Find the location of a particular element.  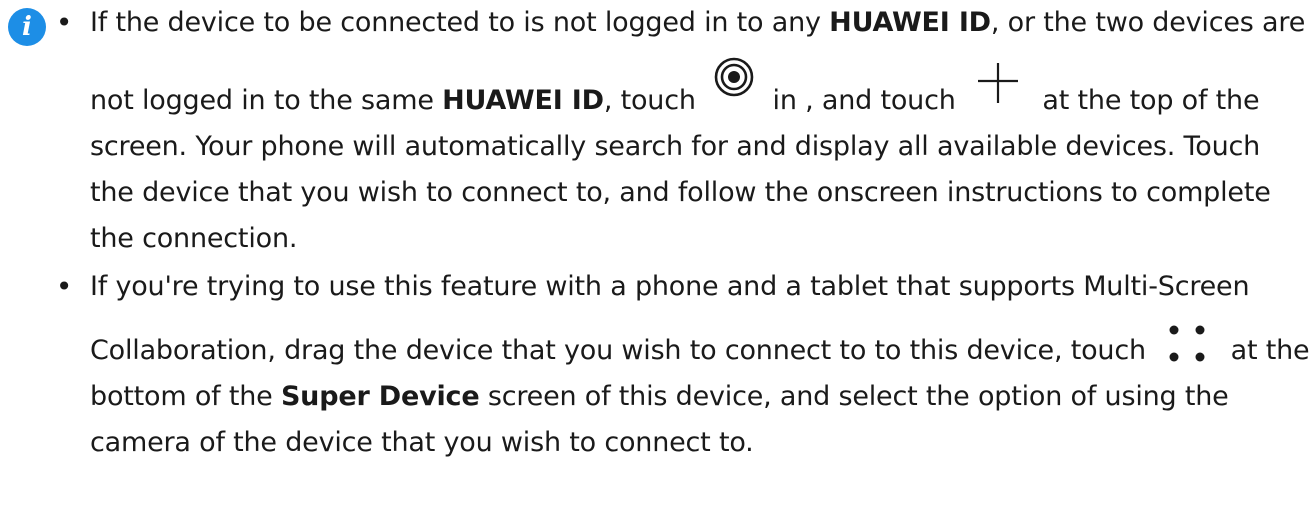

add-icon is located at coordinates (998, 83).